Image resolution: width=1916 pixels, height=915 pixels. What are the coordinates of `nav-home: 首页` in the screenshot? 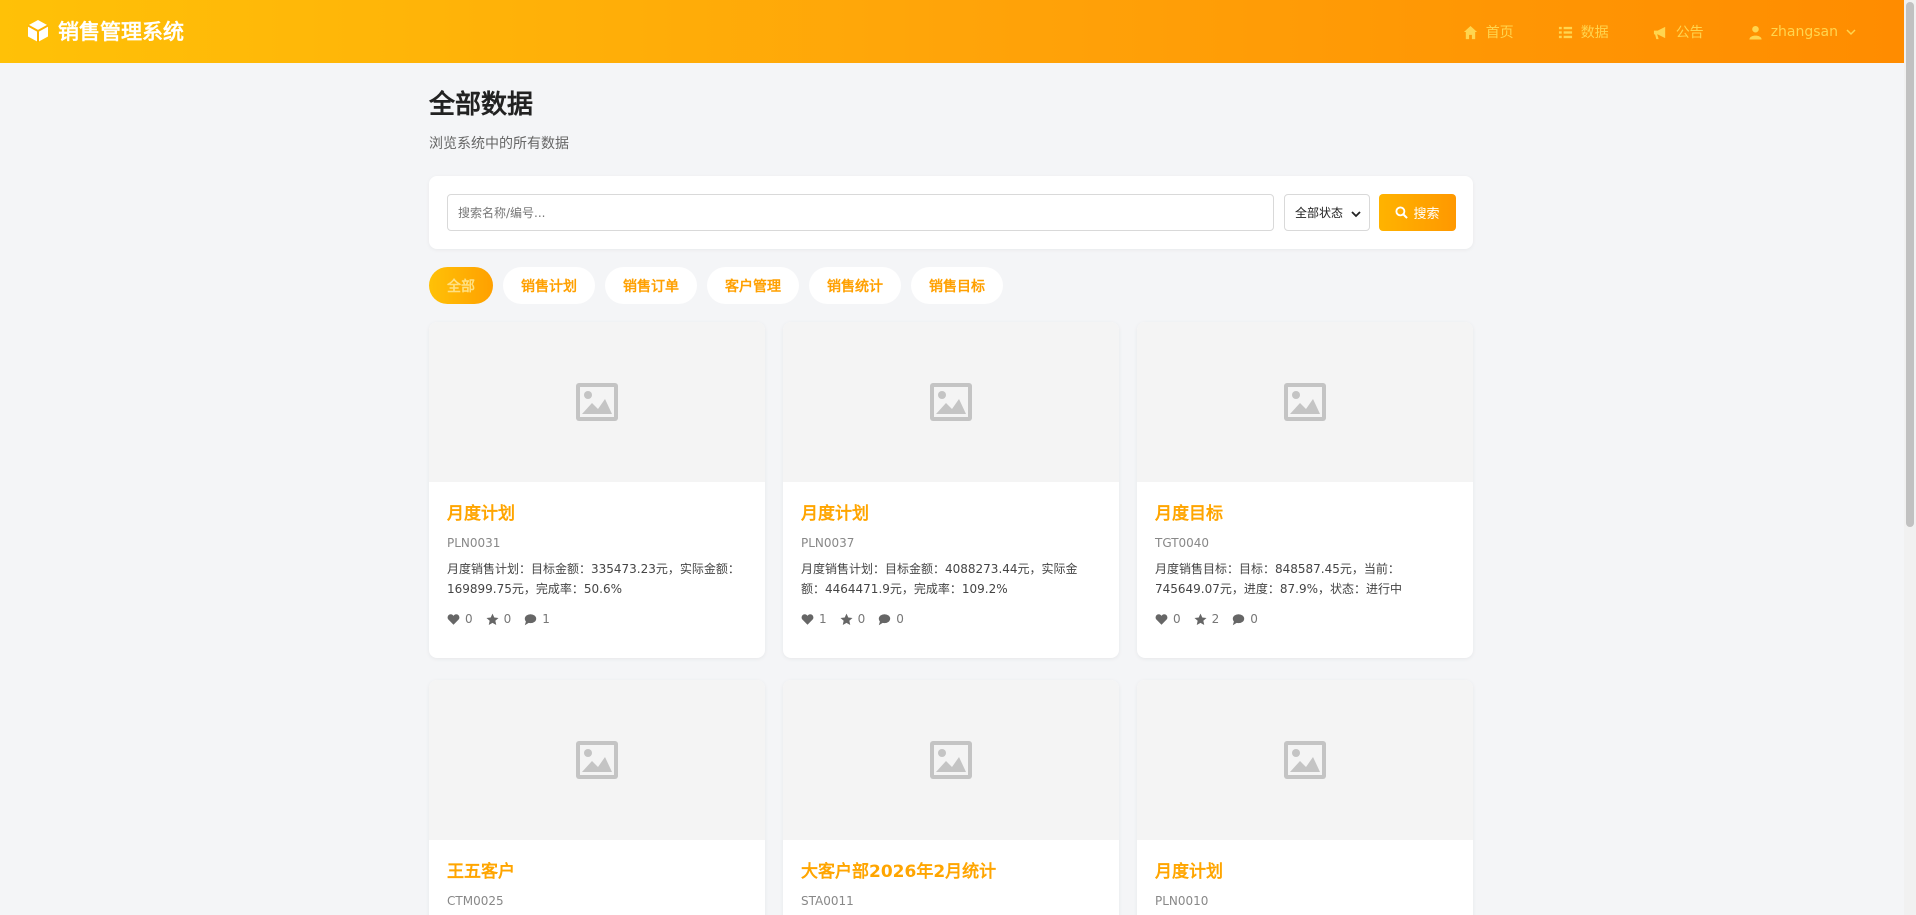 It's located at (1488, 32).